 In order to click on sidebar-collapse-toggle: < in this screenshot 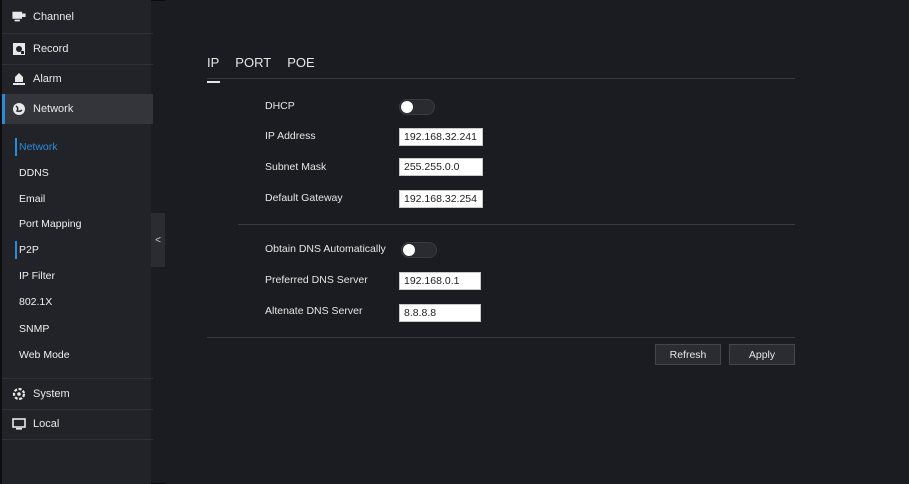, I will do `click(158, 240)`.